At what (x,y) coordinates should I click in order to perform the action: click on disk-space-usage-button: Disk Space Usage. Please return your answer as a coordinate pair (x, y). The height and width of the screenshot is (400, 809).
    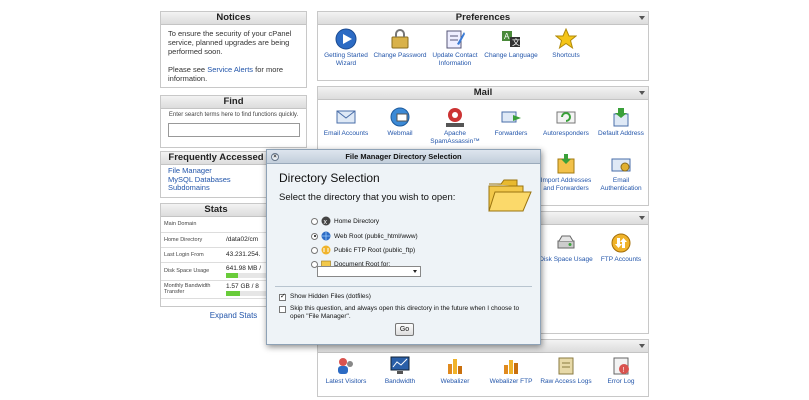
    Looking at the image, I should click on (566, 248).